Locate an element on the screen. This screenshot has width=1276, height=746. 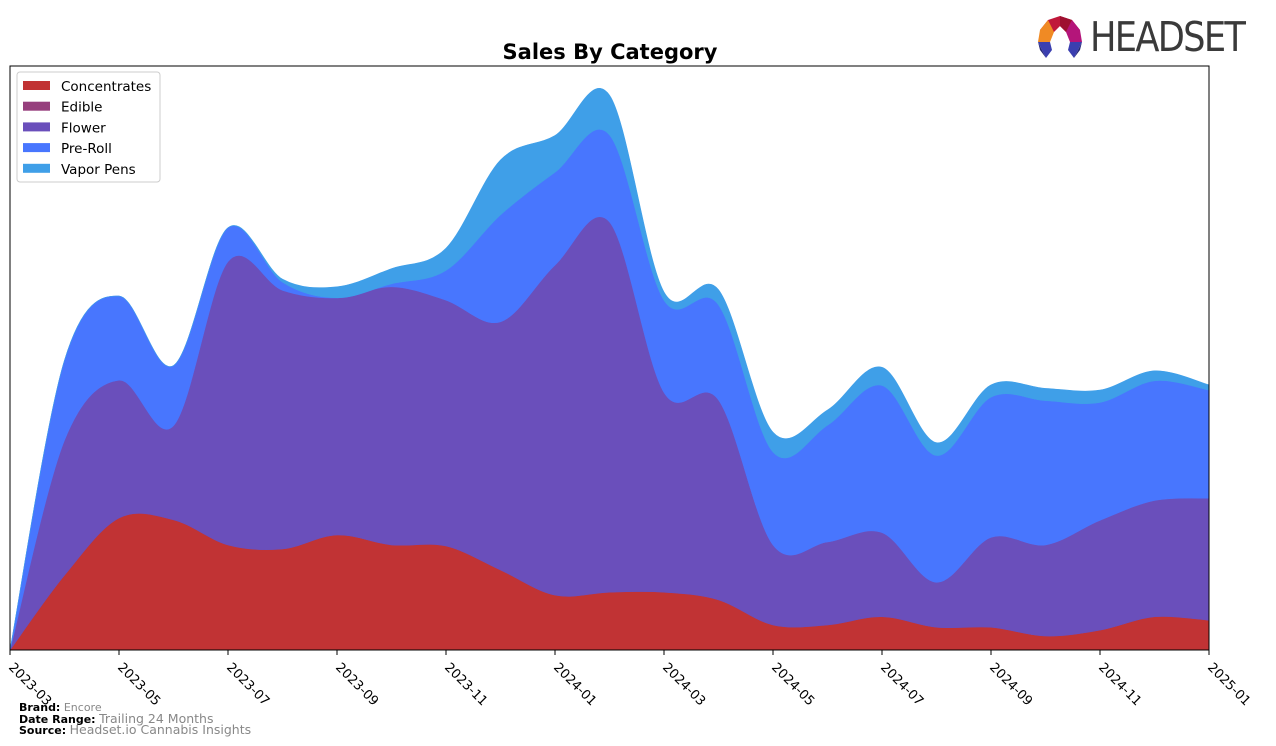
x-tick-label: 2025-01 is located at coordinates (1228, 684).